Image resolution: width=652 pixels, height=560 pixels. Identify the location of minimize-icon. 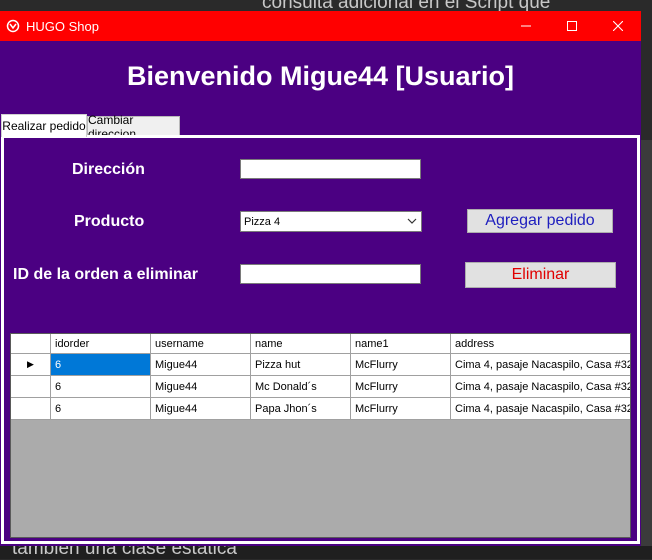
(526, 26).